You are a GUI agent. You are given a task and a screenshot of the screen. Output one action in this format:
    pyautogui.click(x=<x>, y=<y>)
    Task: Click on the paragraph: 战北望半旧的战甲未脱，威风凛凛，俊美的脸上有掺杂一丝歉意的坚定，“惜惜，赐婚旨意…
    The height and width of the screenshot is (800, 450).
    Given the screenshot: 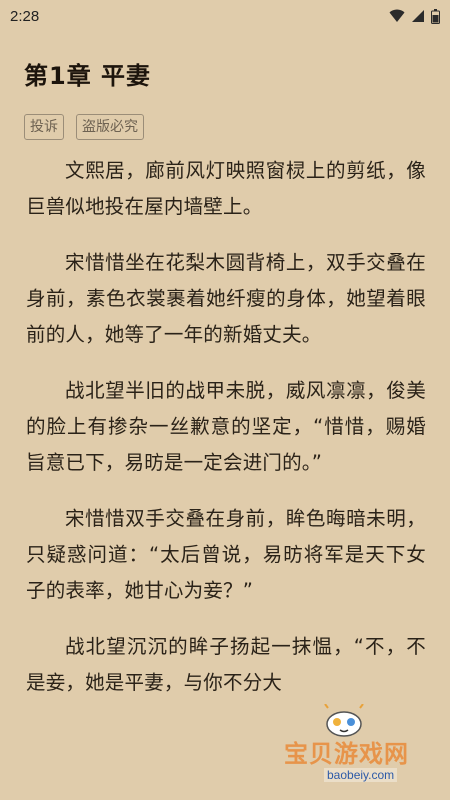 What is the action you would take?
    pyautogui.click(x=226, y=426)
    